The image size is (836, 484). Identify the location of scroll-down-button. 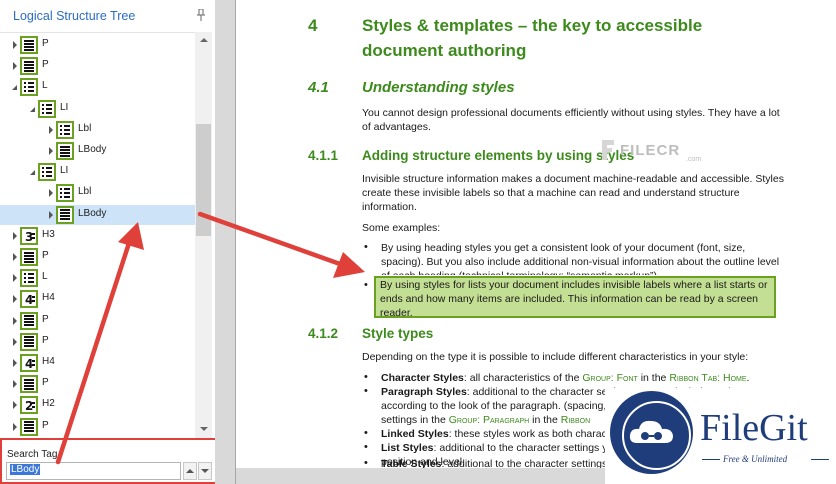
(203, 429).